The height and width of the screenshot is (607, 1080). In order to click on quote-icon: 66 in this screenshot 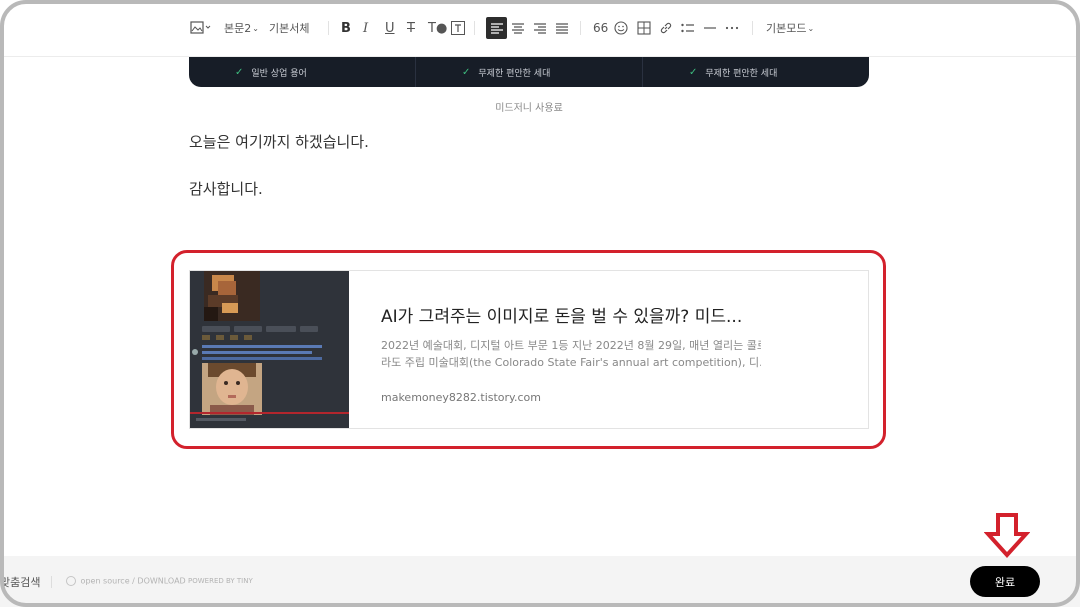, I will do `click(601, 28)`.